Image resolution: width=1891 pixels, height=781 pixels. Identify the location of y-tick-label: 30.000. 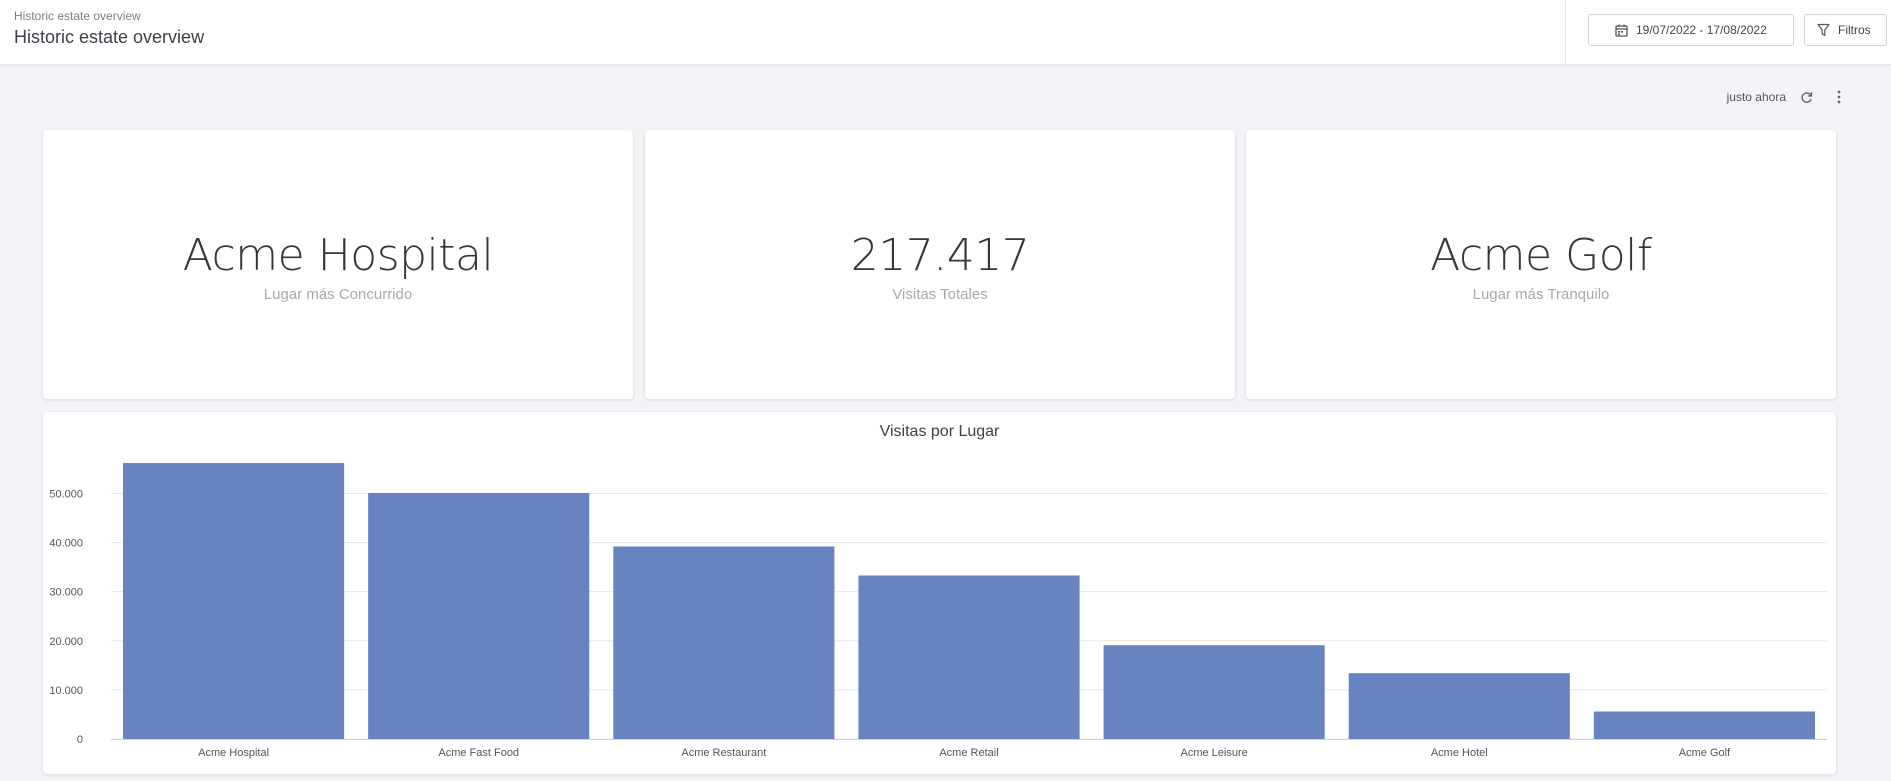
(66, 593).